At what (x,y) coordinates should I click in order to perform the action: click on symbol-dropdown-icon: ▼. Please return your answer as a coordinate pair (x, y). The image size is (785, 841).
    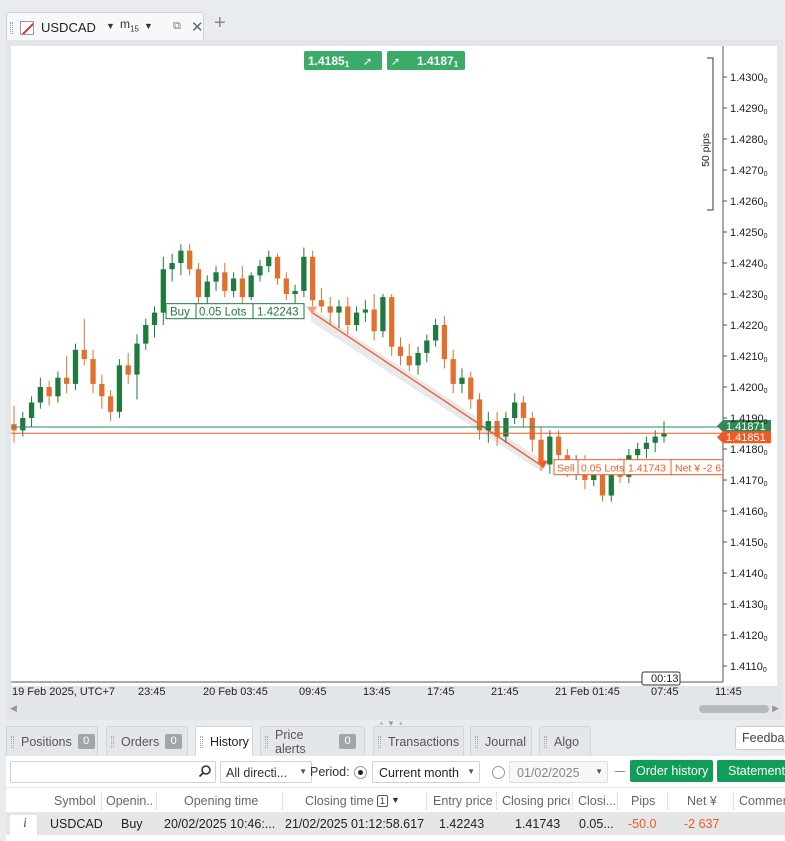
    Looking at the image, I should click on (110, 26).